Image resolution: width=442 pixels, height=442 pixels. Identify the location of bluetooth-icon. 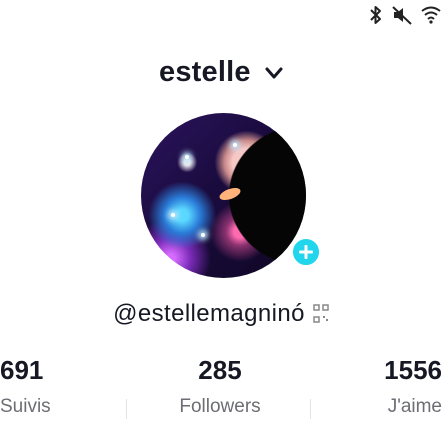
(375, 15).